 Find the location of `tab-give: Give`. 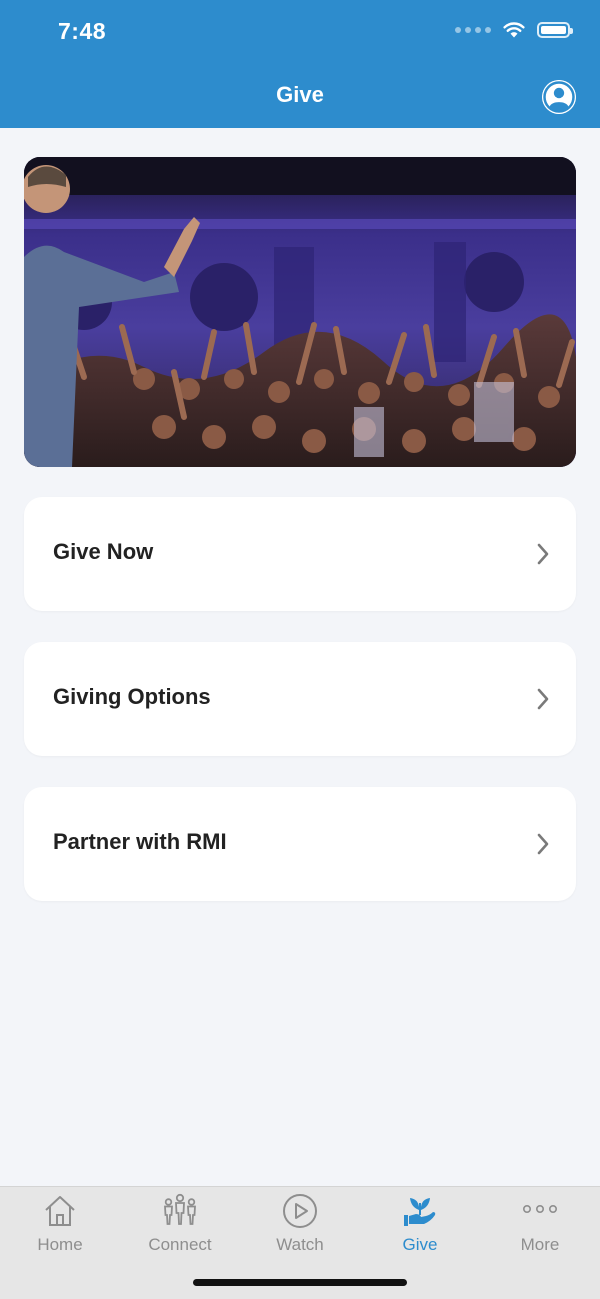

tab-give: Give is located at coordinates (420, 1227).